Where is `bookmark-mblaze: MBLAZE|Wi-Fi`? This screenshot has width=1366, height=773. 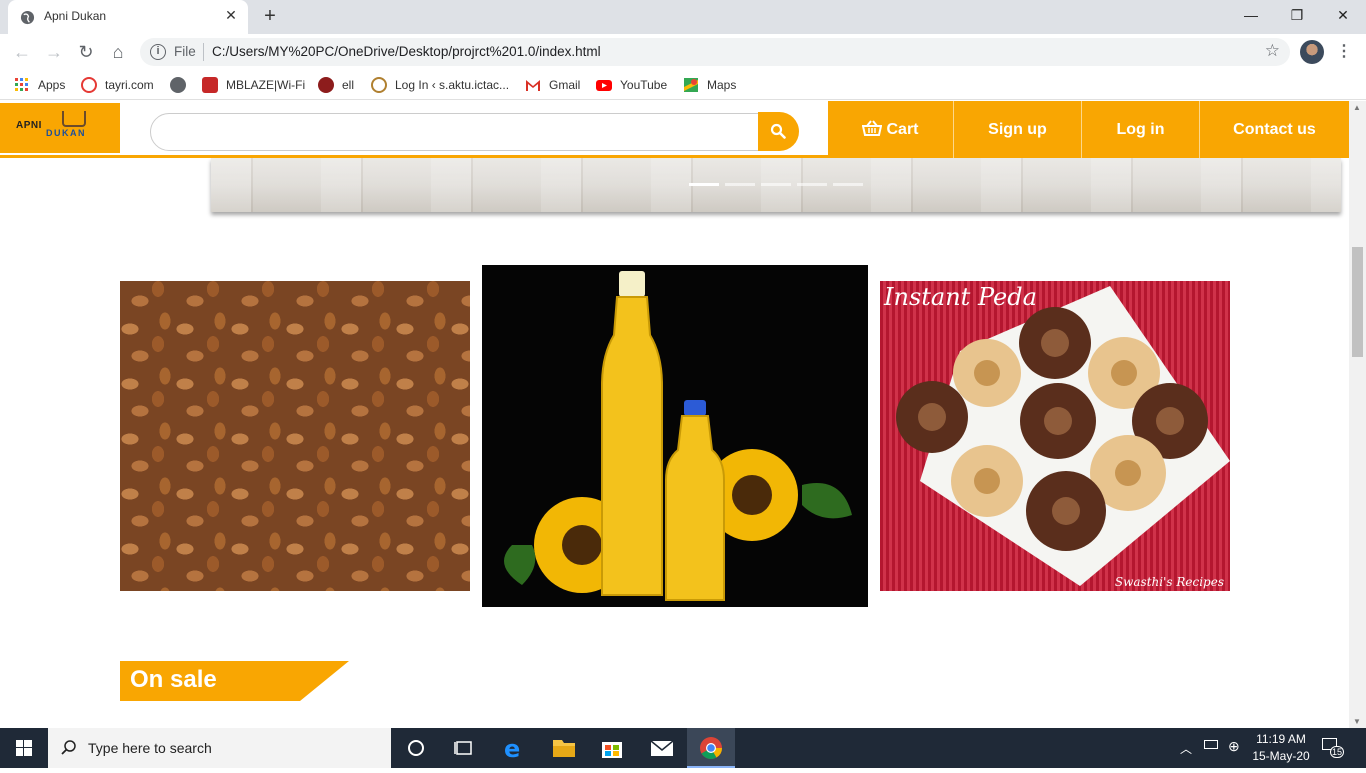 bookmark-mblaze: MBLAZE|Wi-Fi is located at coordinates (253, 85).